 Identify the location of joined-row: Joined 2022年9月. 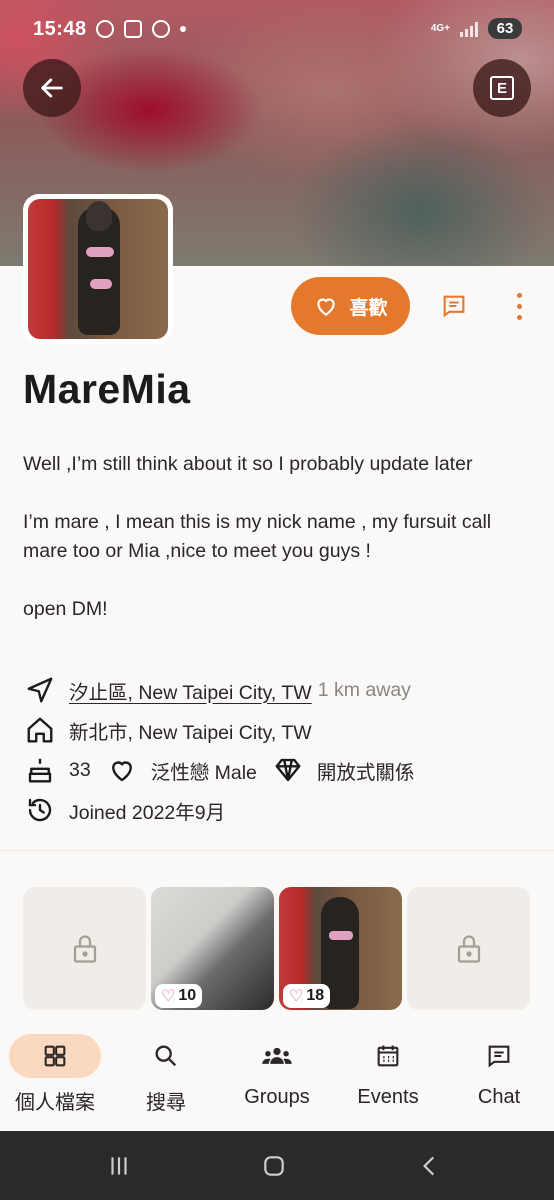
(283, 810).